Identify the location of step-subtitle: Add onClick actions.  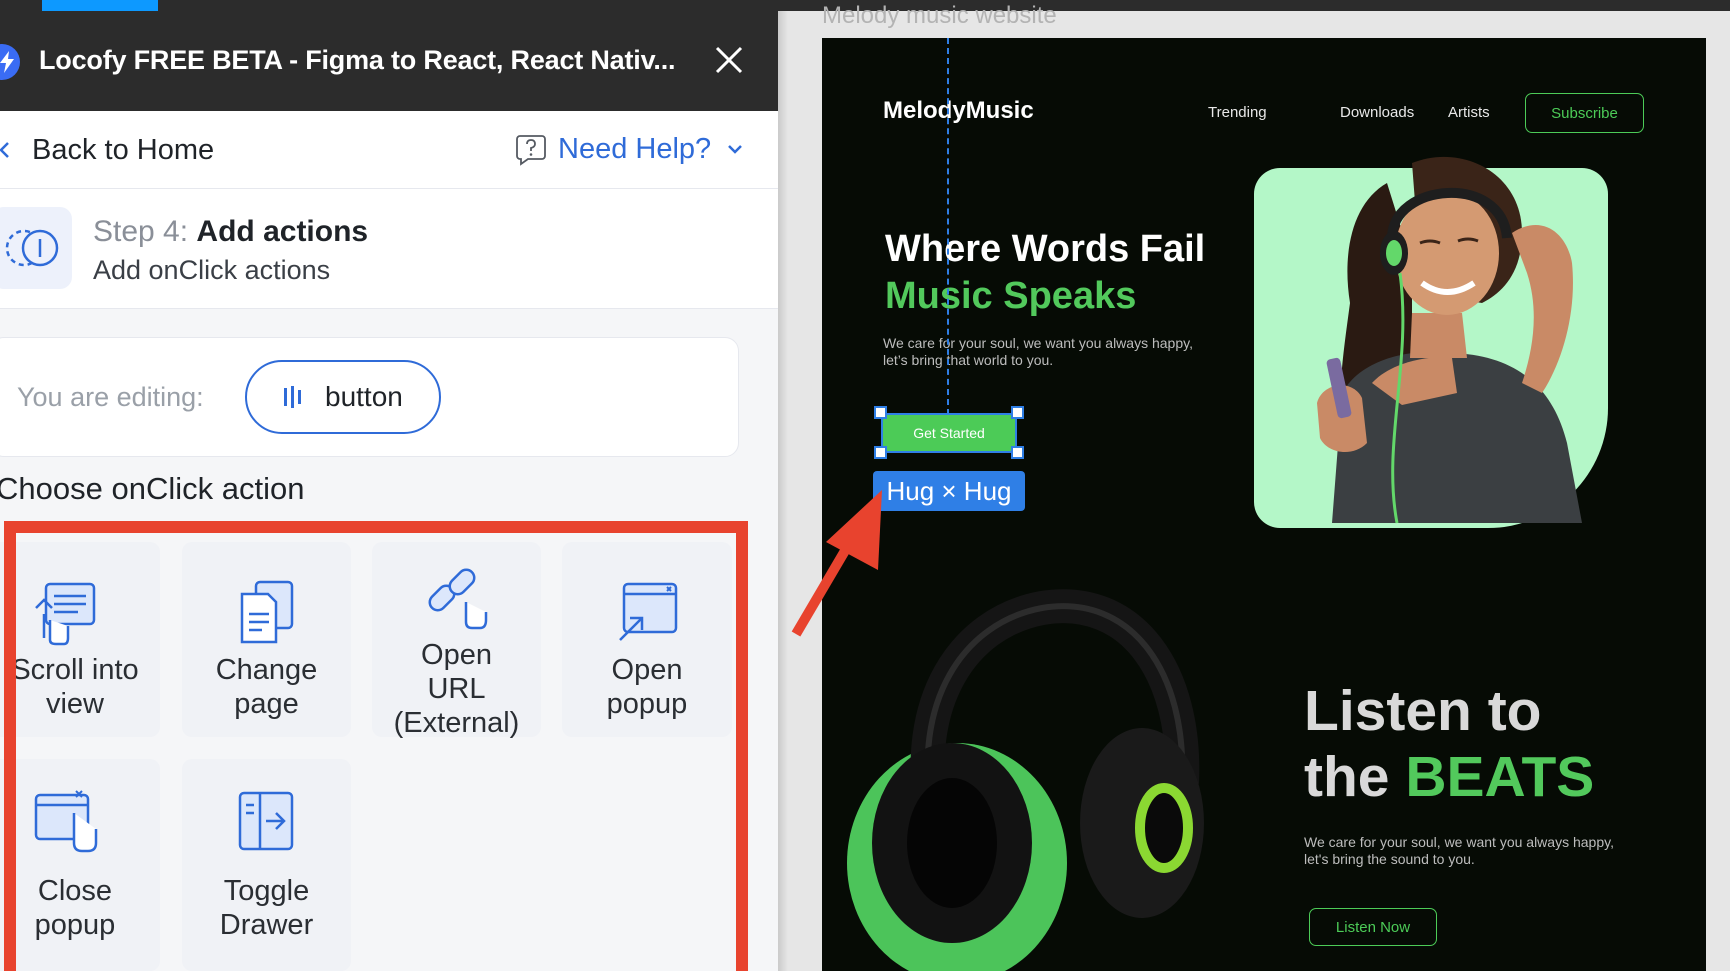
(212, 270).